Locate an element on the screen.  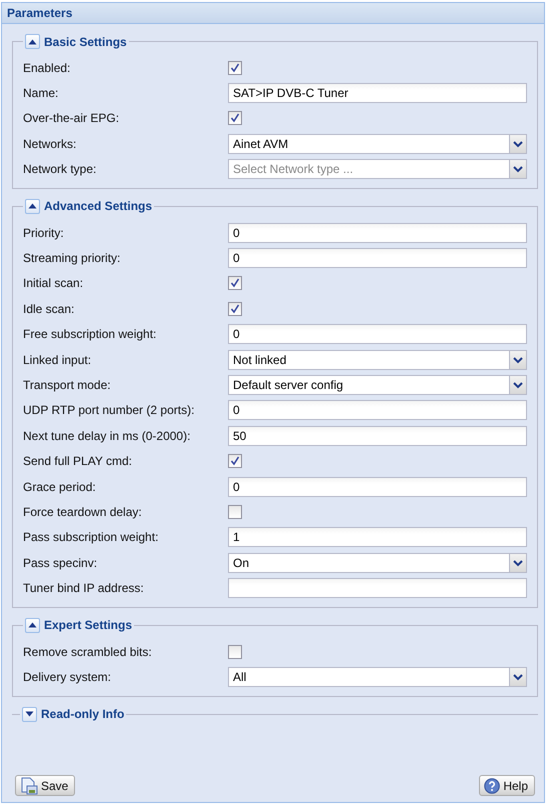
document-icon is located at coordinates (29, 785).